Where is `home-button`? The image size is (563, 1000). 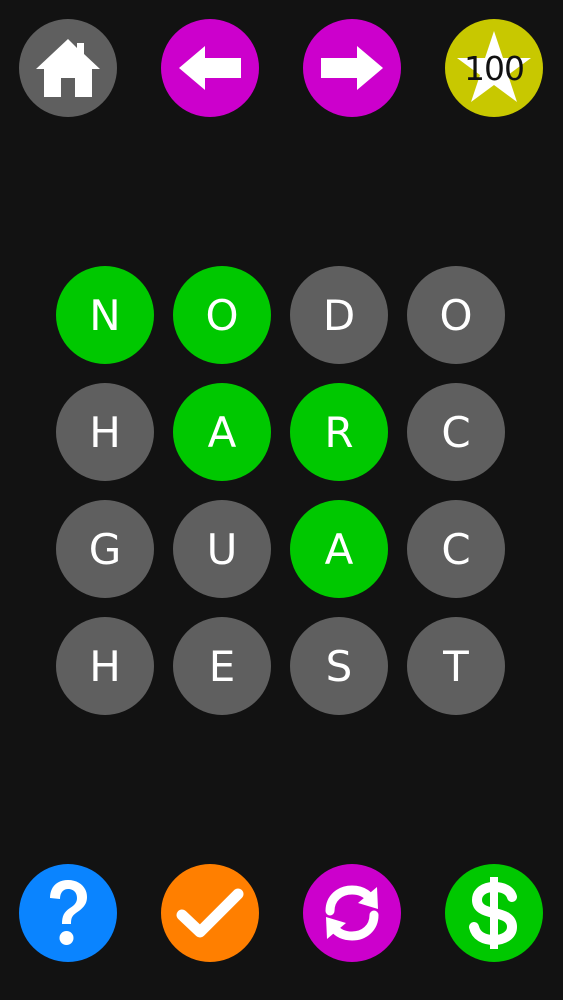 home-button is located at coordinates (68, 68).